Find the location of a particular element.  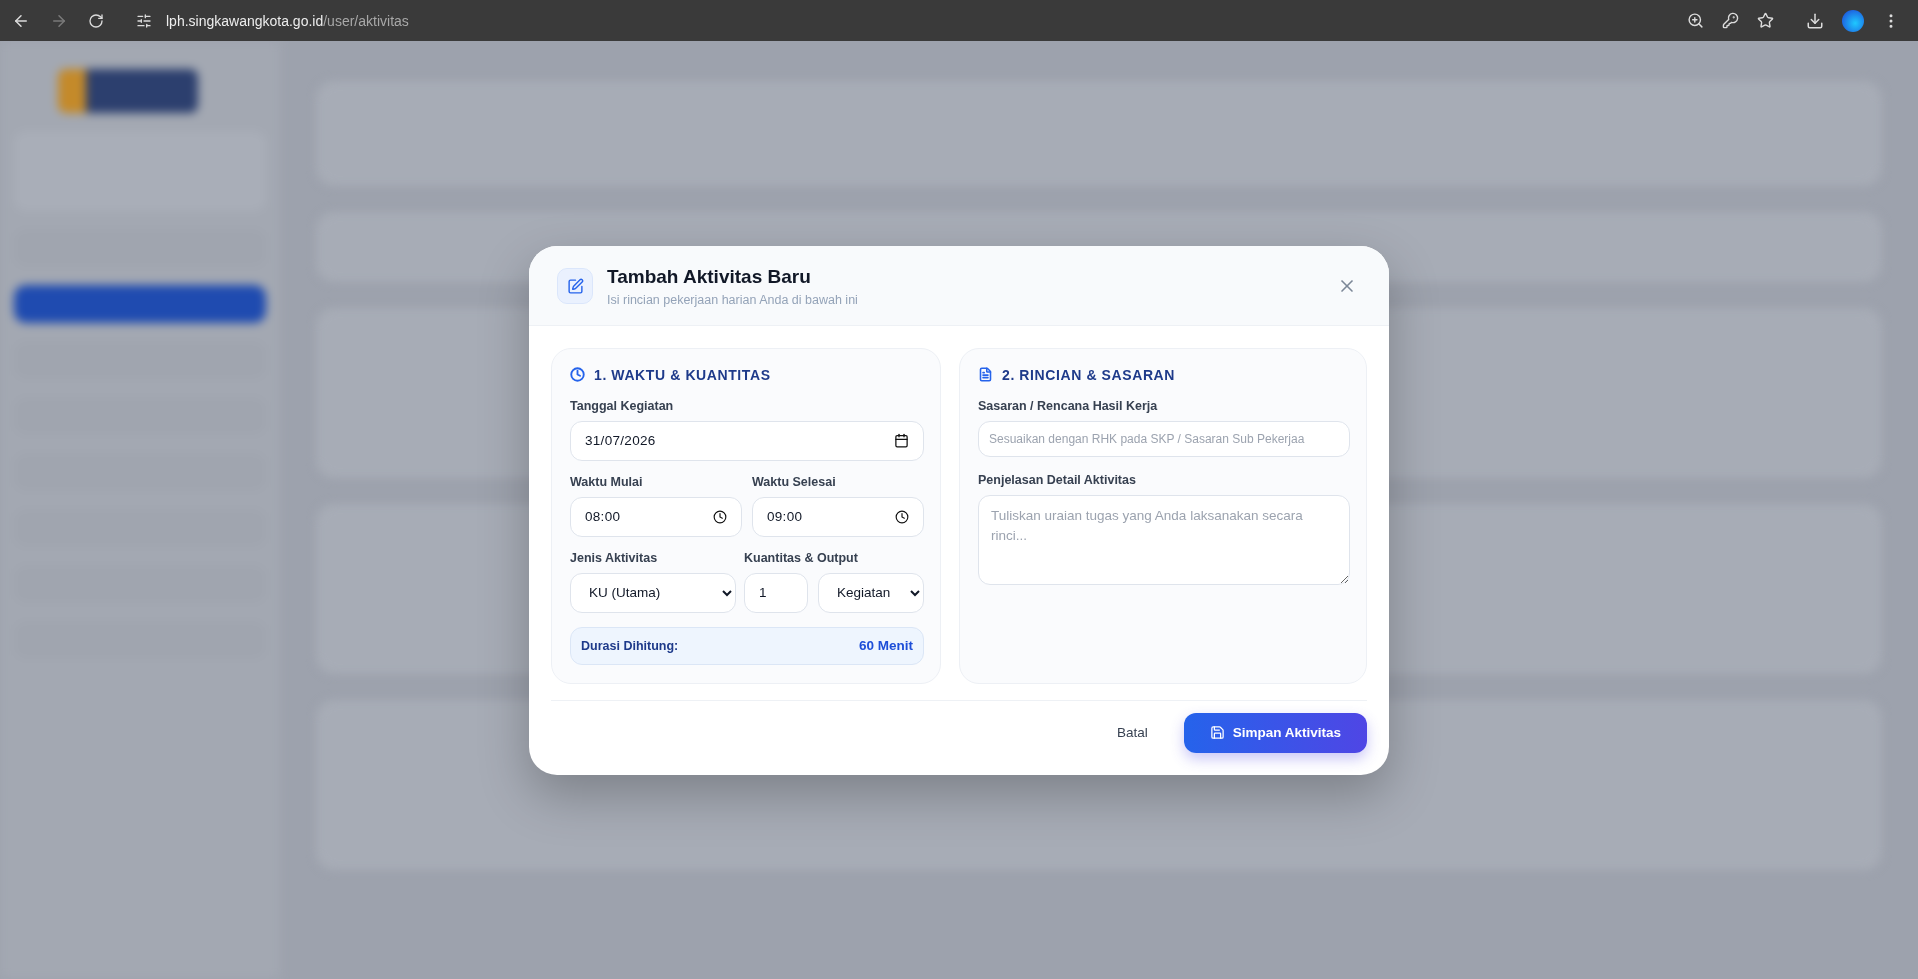

date-field: 31/07/2026 is located at coordinates (747, 440).